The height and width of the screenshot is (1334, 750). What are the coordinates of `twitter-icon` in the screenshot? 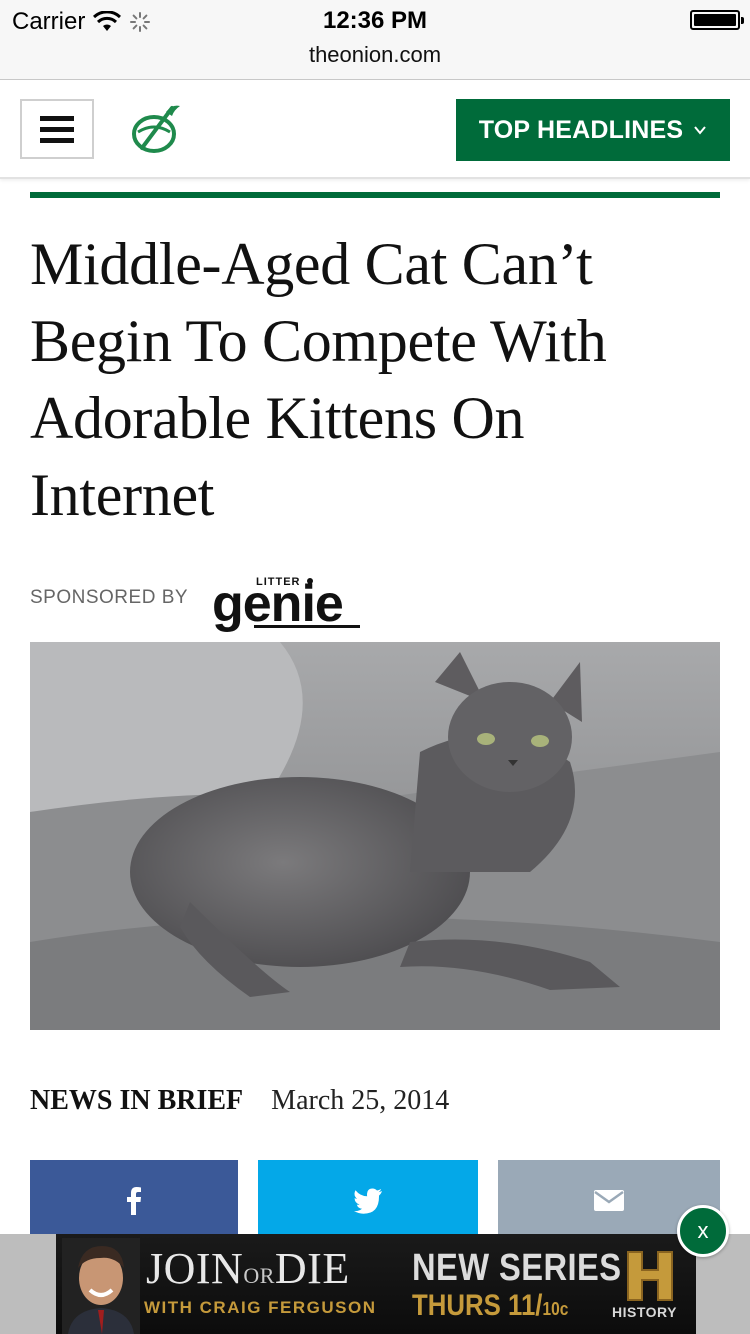 It's located at (368, 1201).